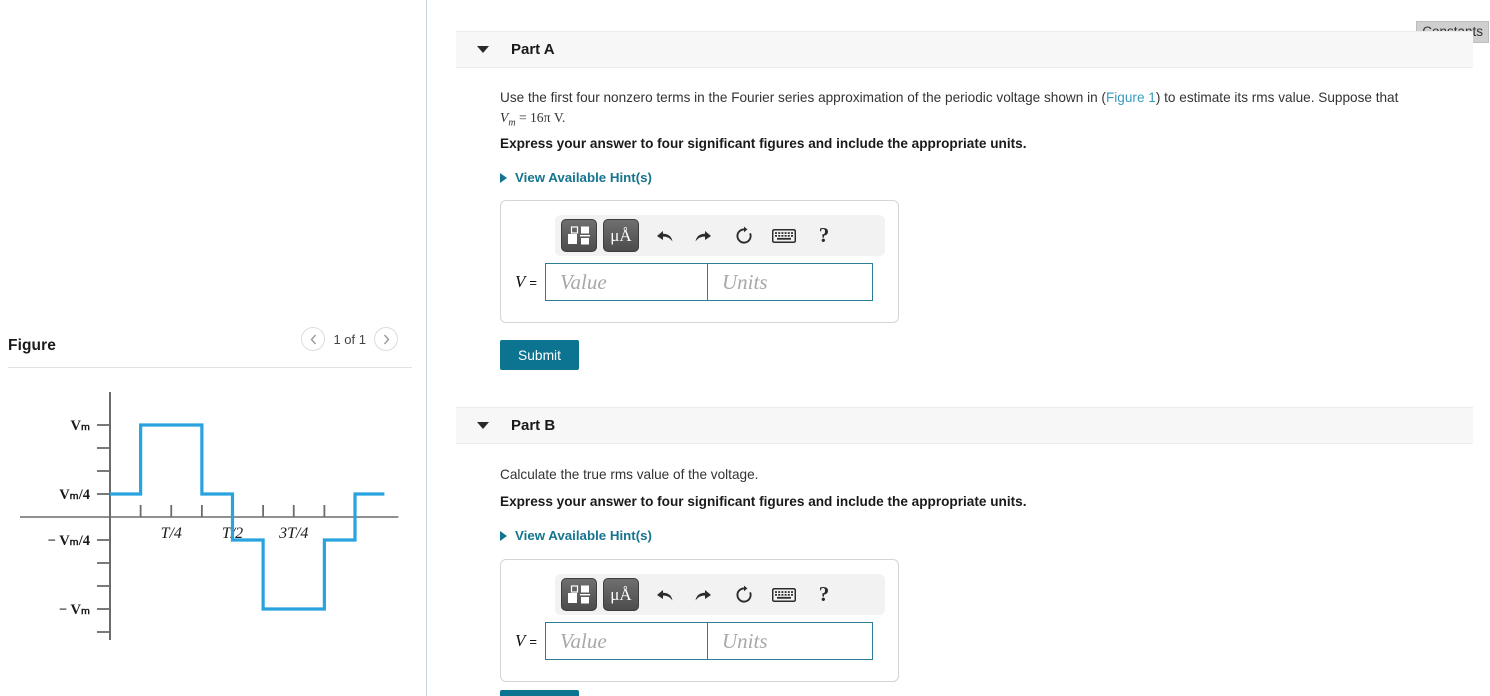 The height and width of the screenshot is (696, 1490). Describe the element at coordinates (539, 355) in the screenshot. I see `part-a-submit-button: Submit` at that location.